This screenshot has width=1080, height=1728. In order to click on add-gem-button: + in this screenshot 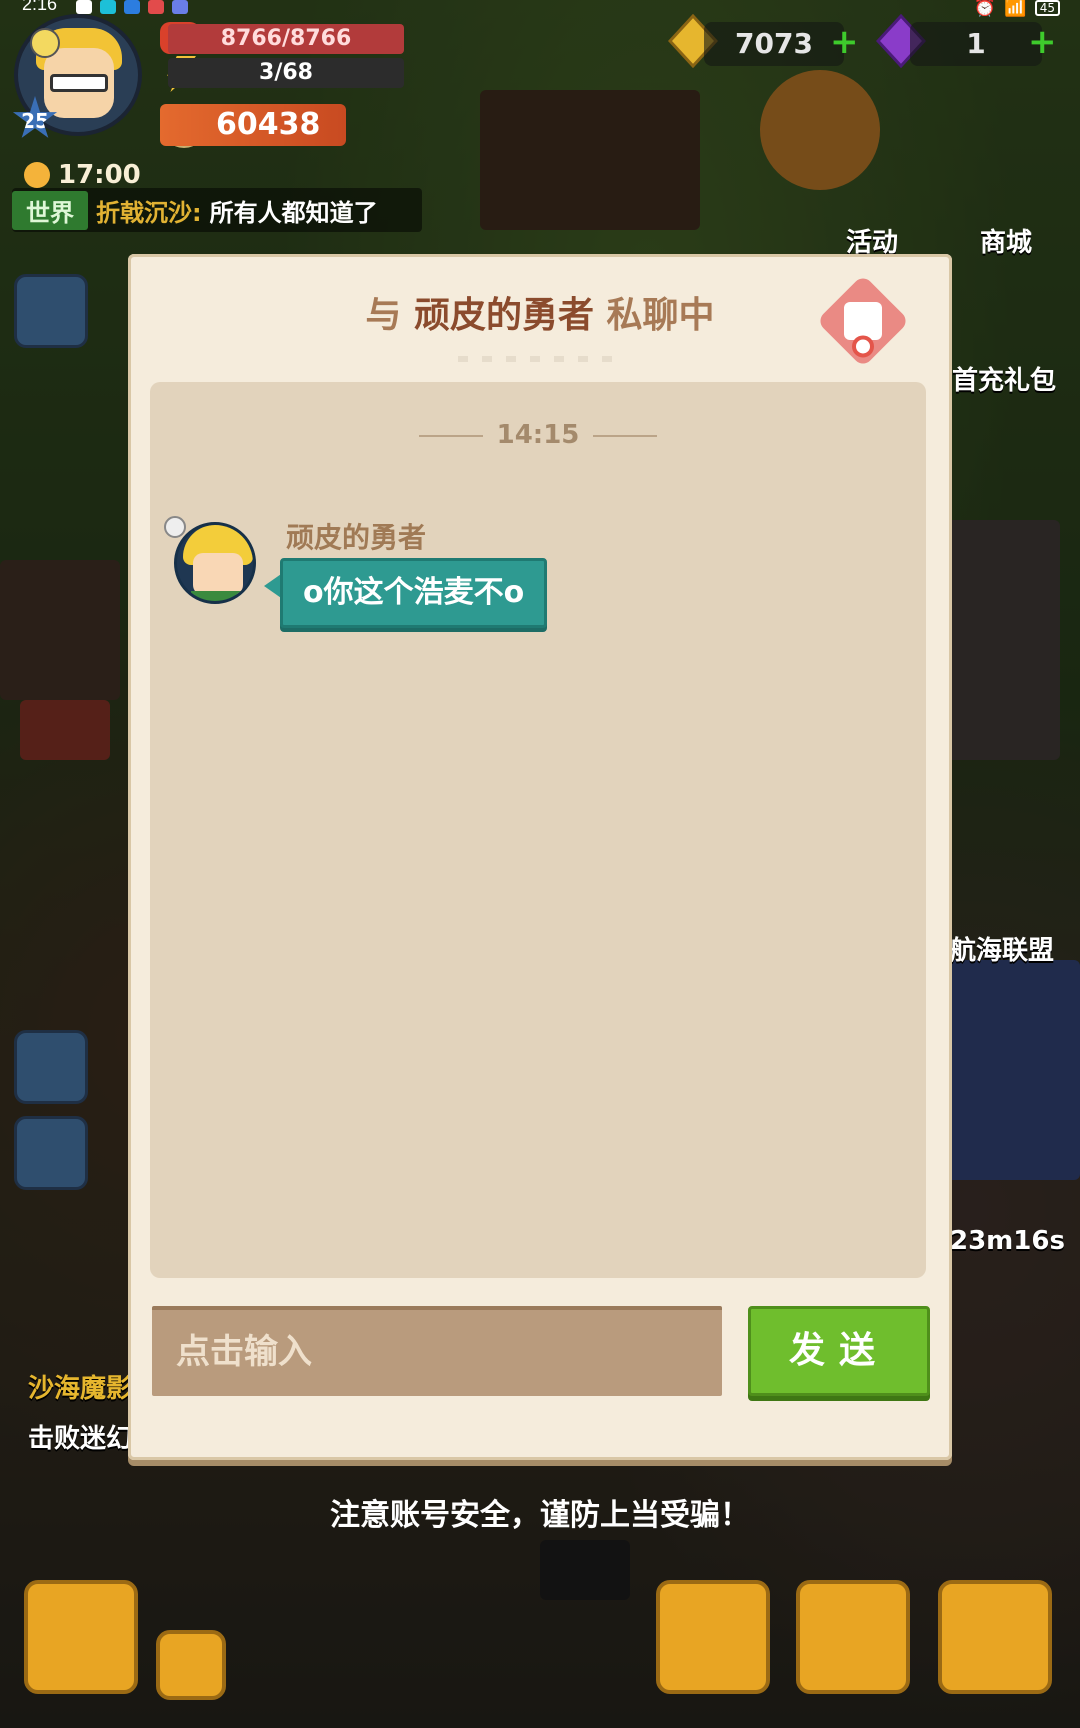, I will do `click(1042, 42)`.